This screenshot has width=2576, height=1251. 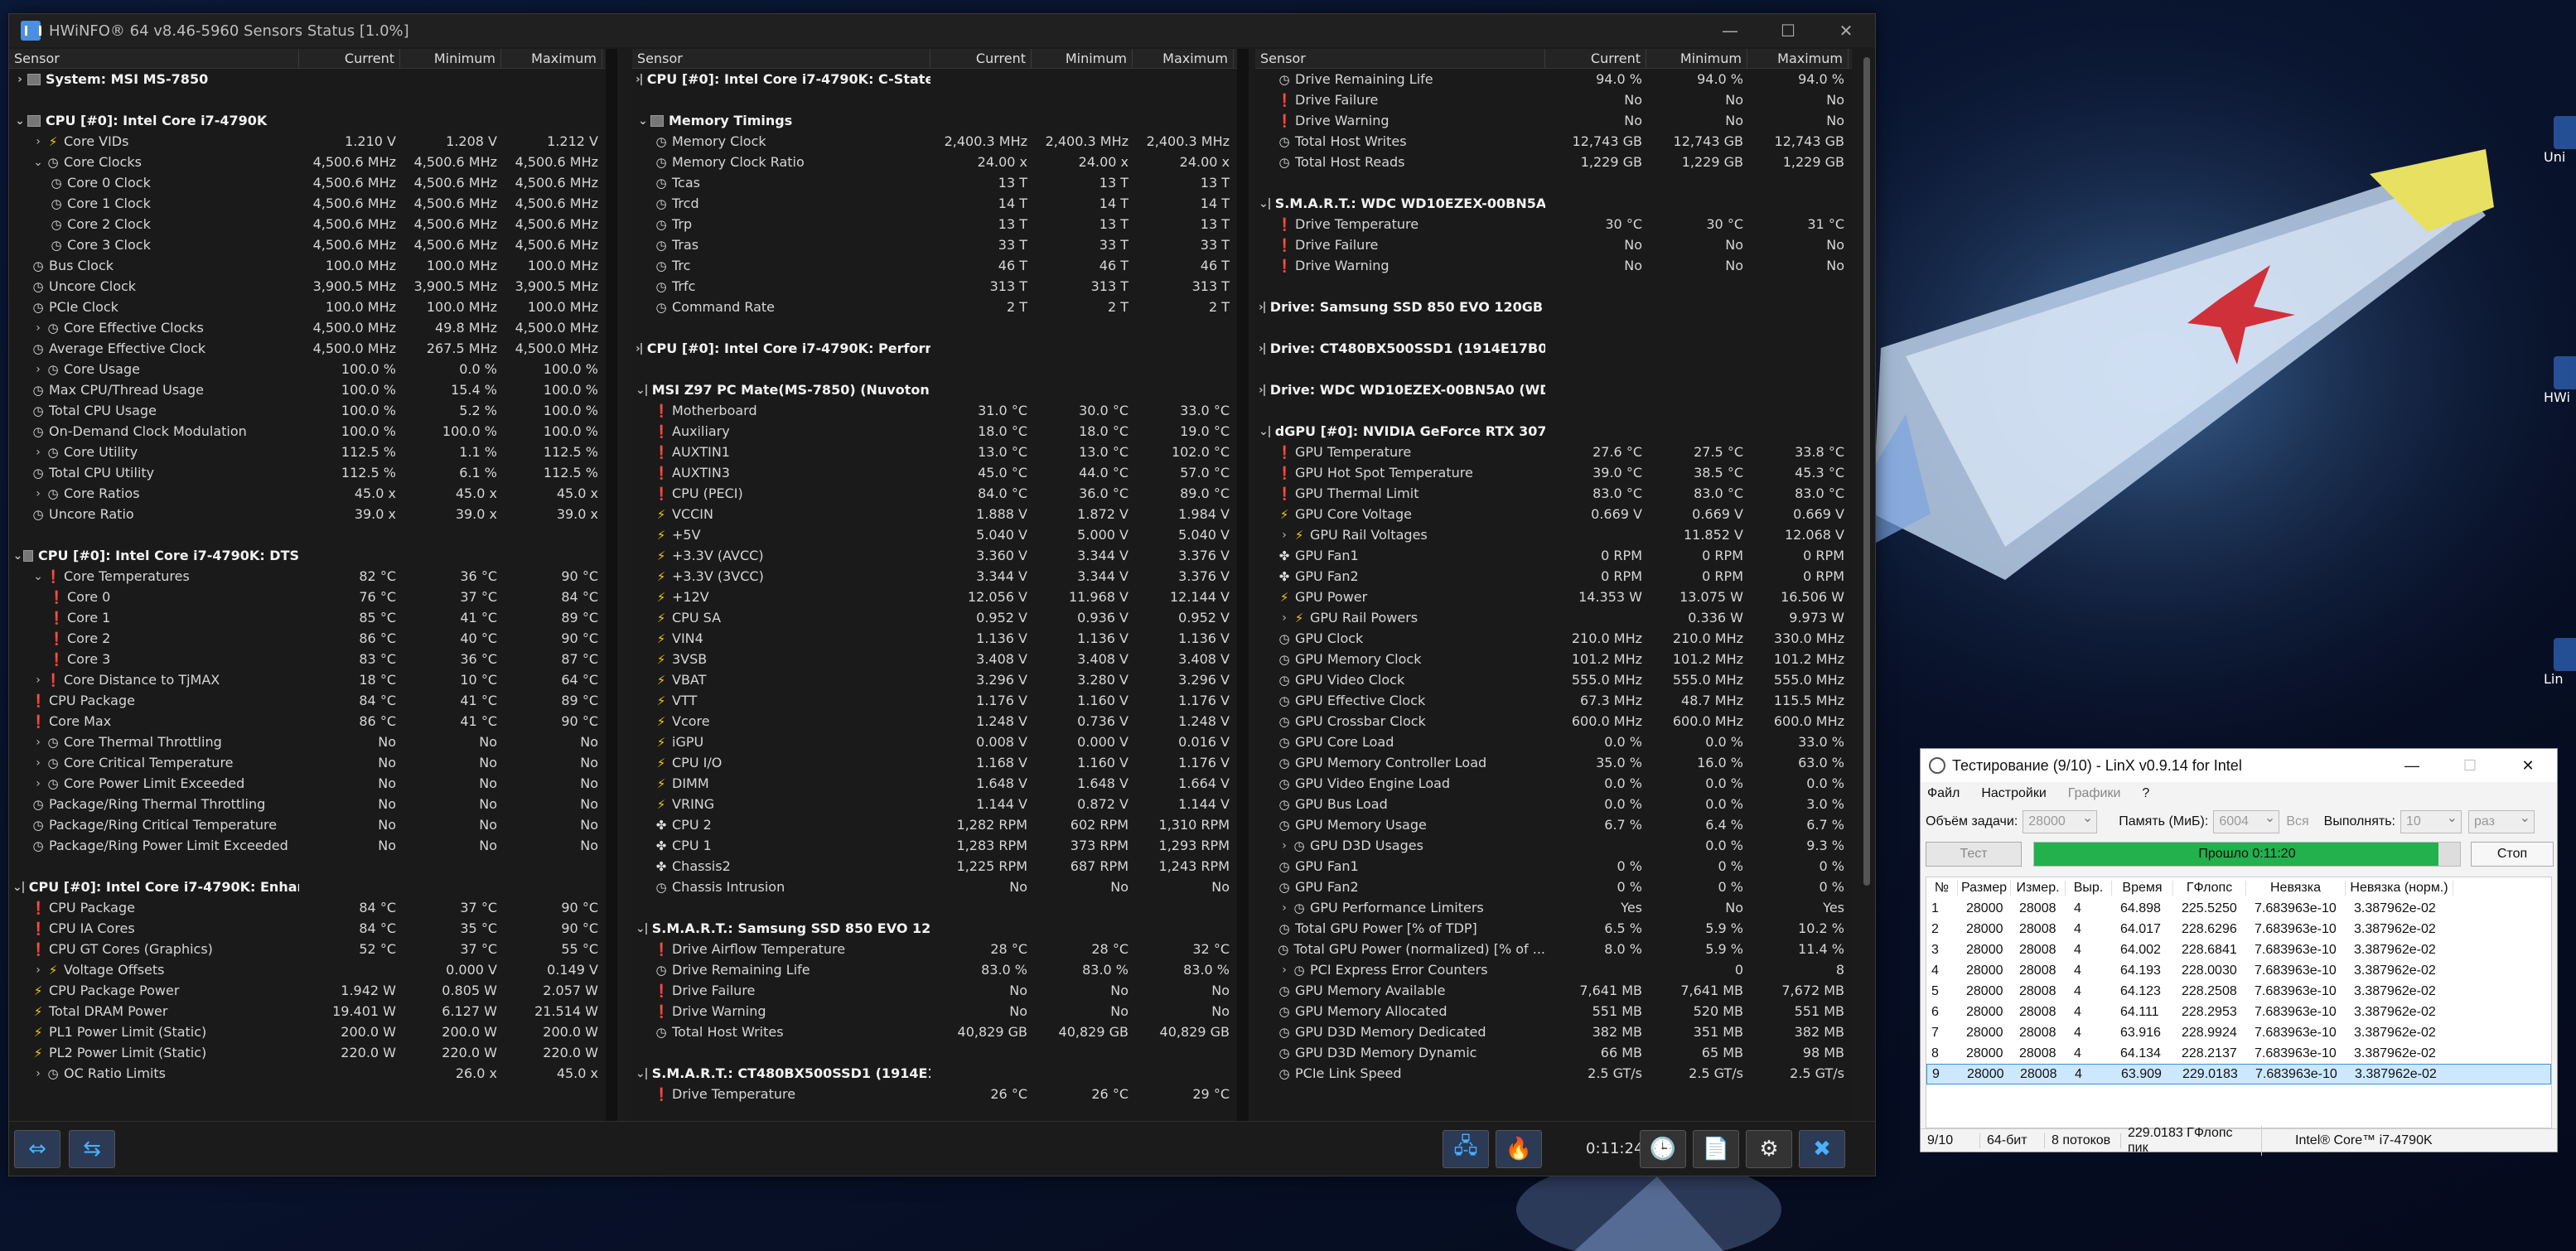 I want to click on sensor-row: › ◷ Core Usage 100.0 % 0.0 % 100.0 %, so click(x=307, y=369).